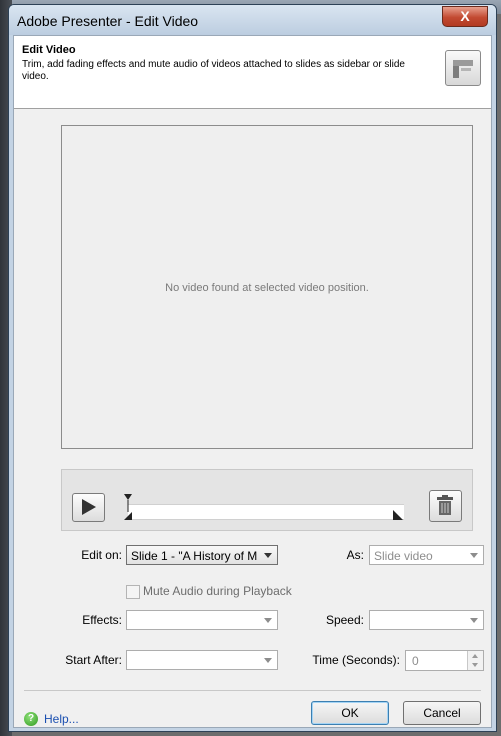  What do you see at coordinates (128, 507) in the screenshot?
I see `trim-start-handle` at bounding box center [128, 507].